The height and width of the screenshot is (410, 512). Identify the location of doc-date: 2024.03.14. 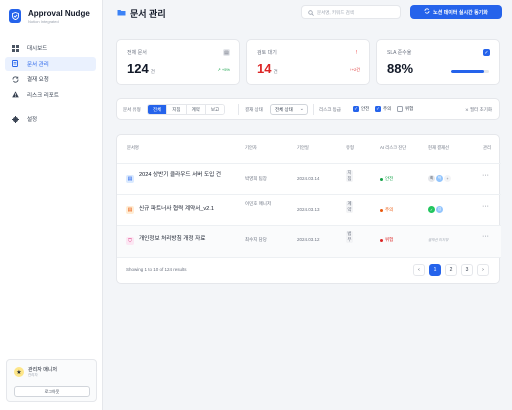
(308, 178).